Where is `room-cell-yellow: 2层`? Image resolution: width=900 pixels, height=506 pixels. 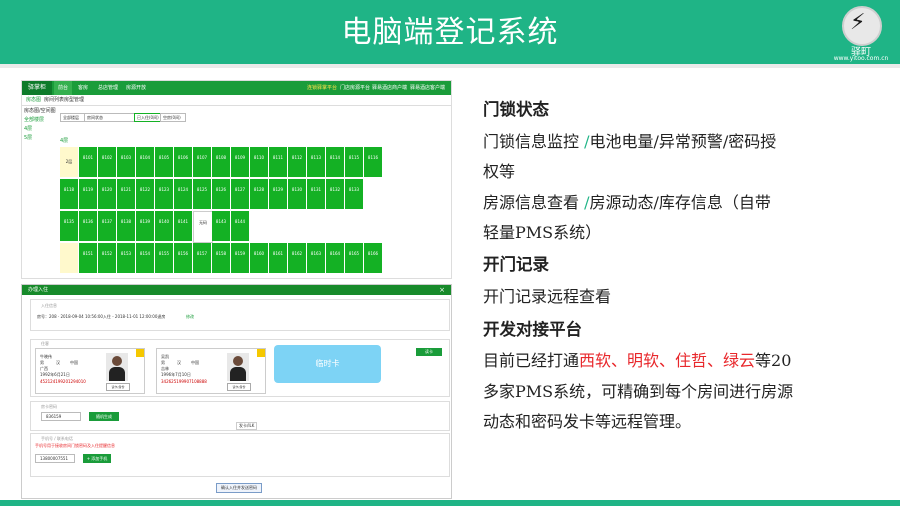
room-cell-yellow: 2层 is located at coordinates (69, 162).